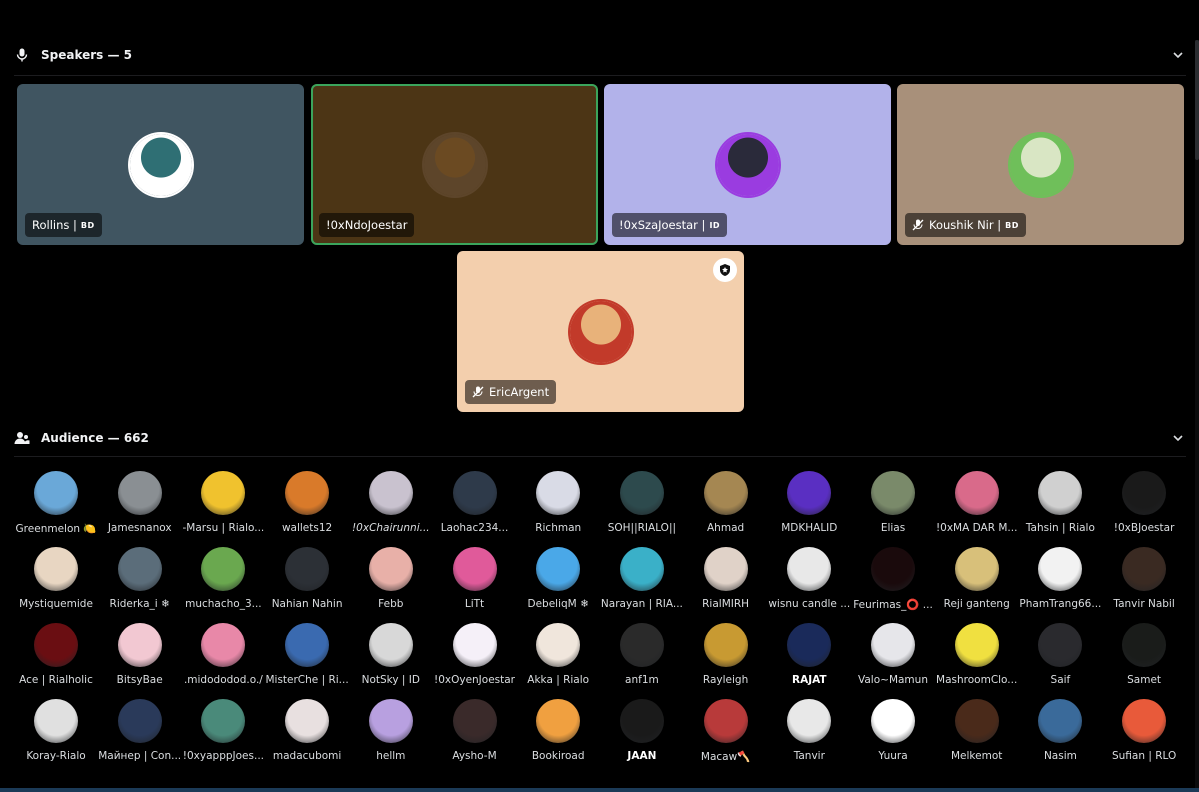 Image resolution: width=1199 pixels, height=792 pixels. Describe the element at coordinates (307, 502) in the screenshot. I see `audience-member: wallets12` at that location.